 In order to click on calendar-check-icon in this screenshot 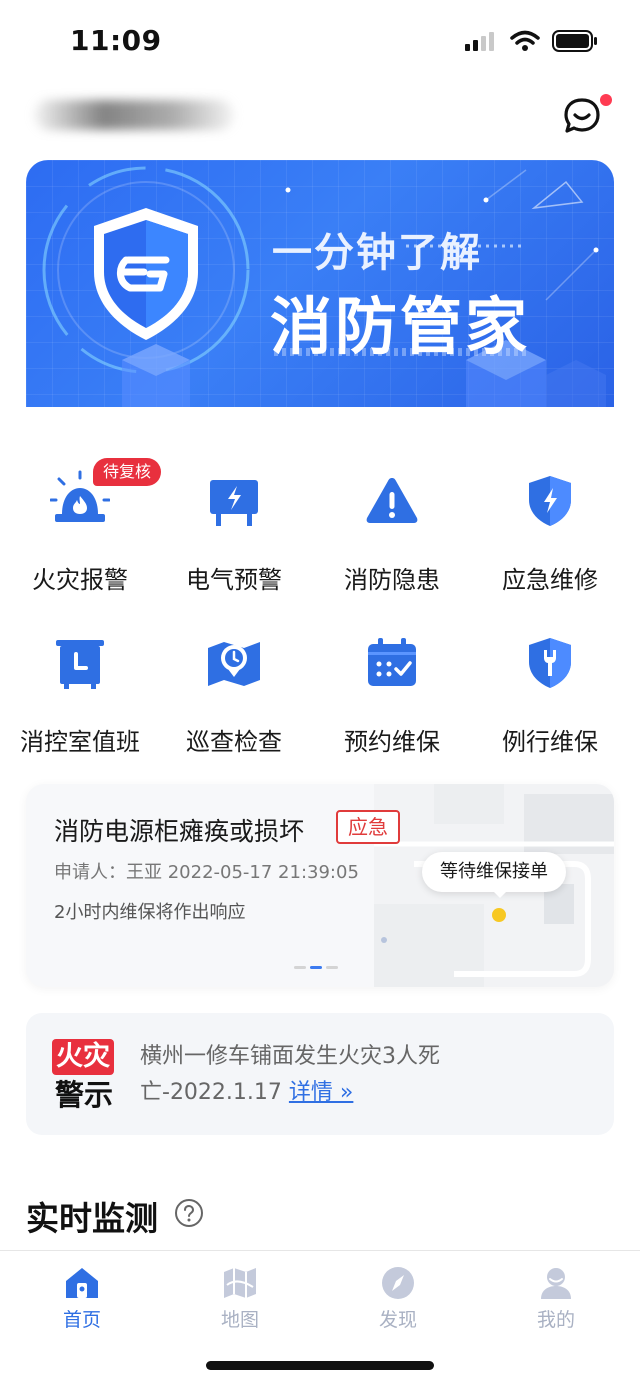, I will do `click(392, 662)`.